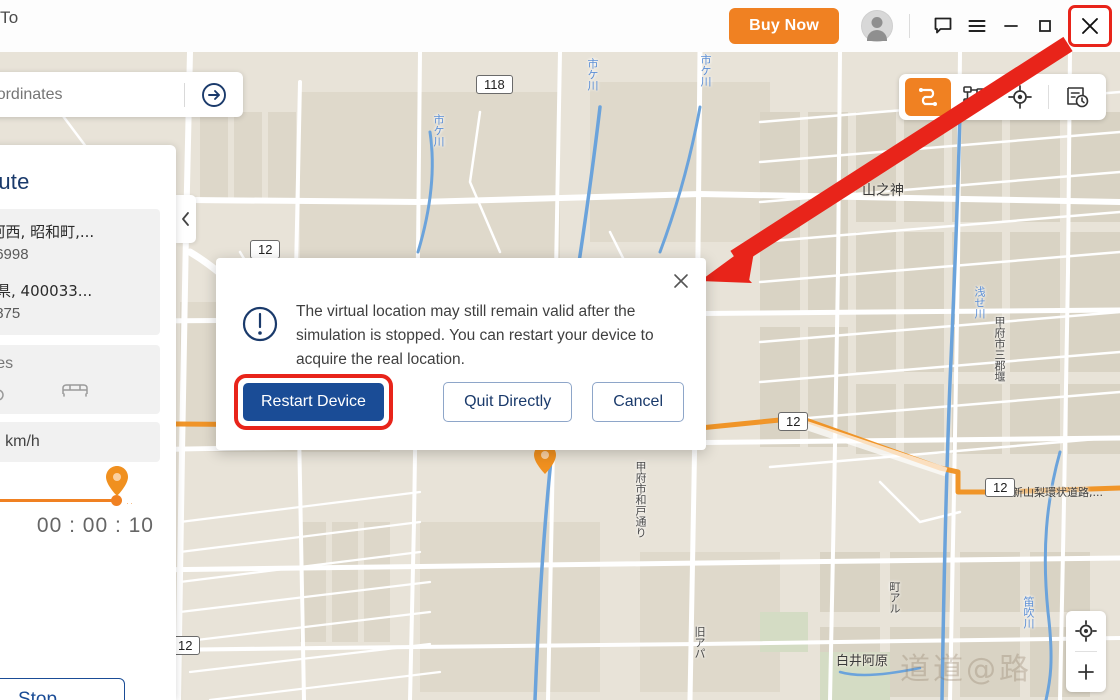  What do you see at coordinates (943, 26) in the screenshot?
I see `feedback-icon` at bounding box center [943, 26].